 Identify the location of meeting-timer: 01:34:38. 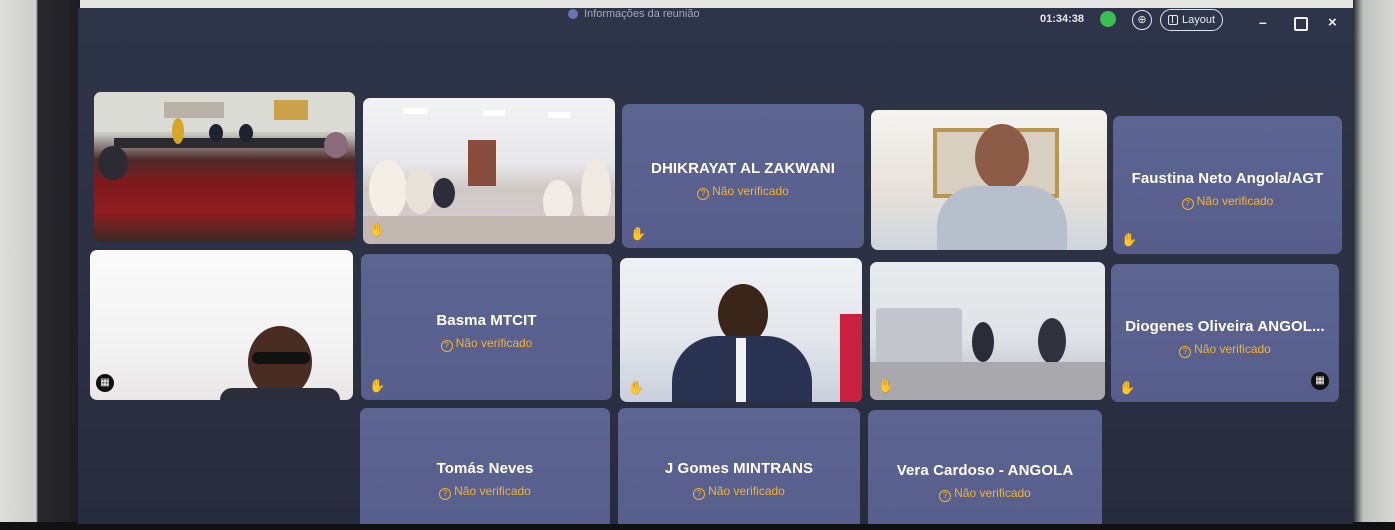
(1062, 19).